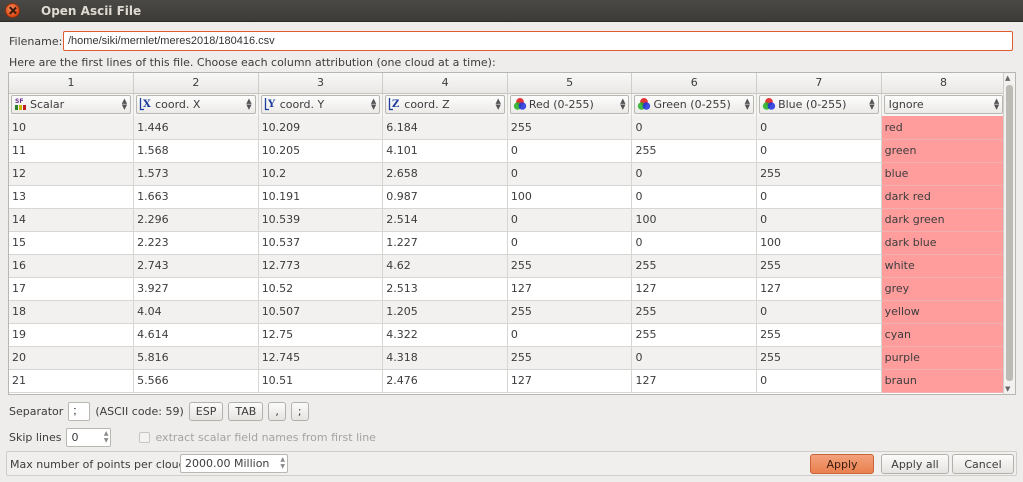 The width and height of the screenshot is (1023, 482). I want to click on table-cell: 17, so click(72, 289).